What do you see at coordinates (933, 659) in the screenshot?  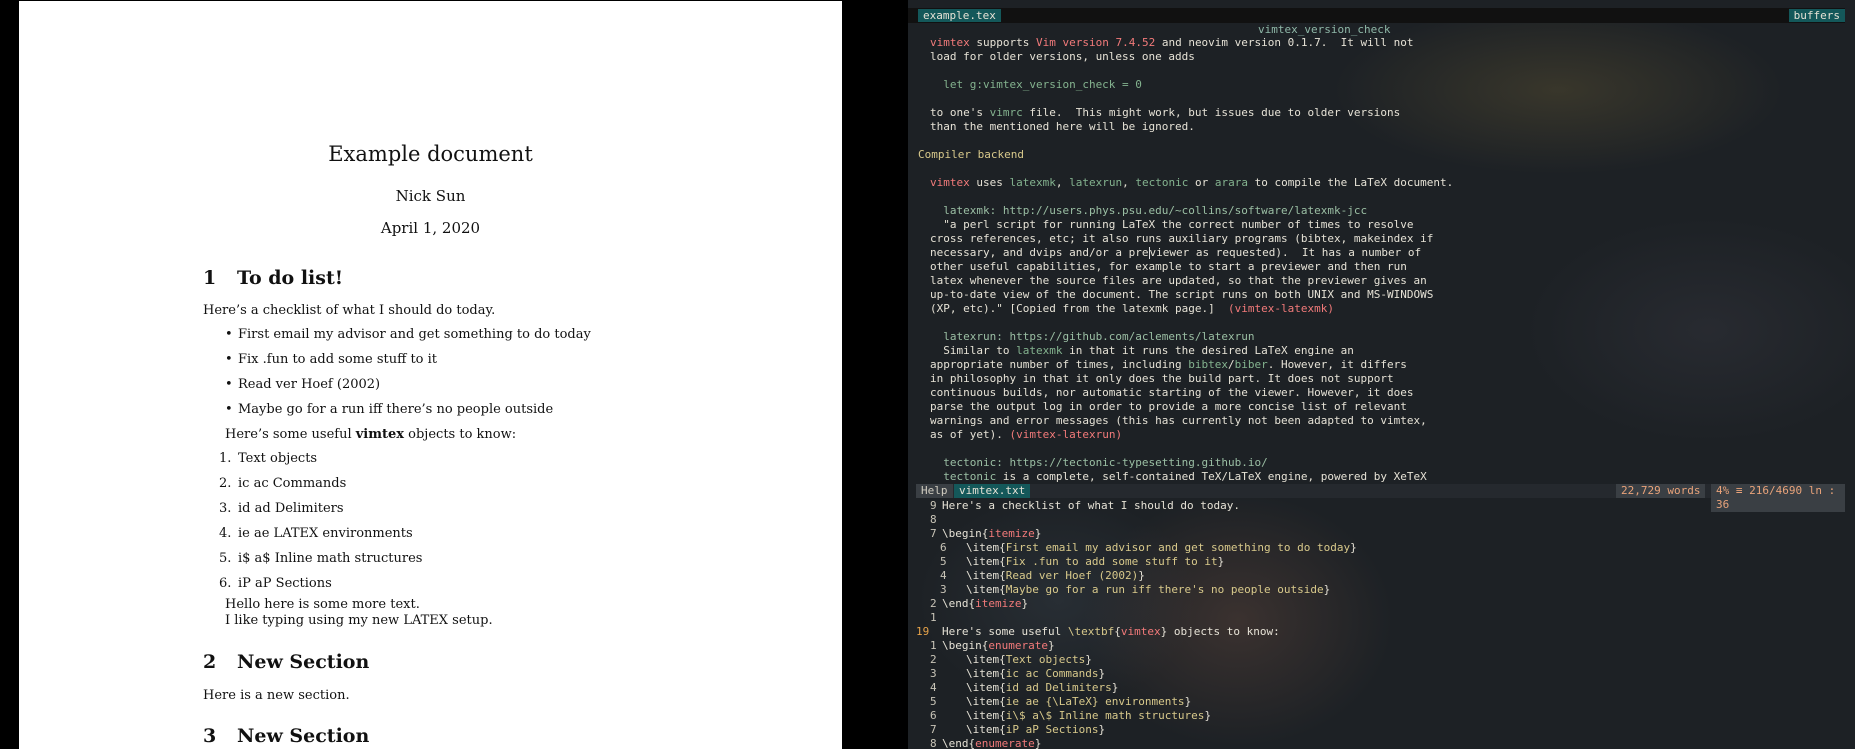 I see `line-number: 2` at bounding box center [933, 659].